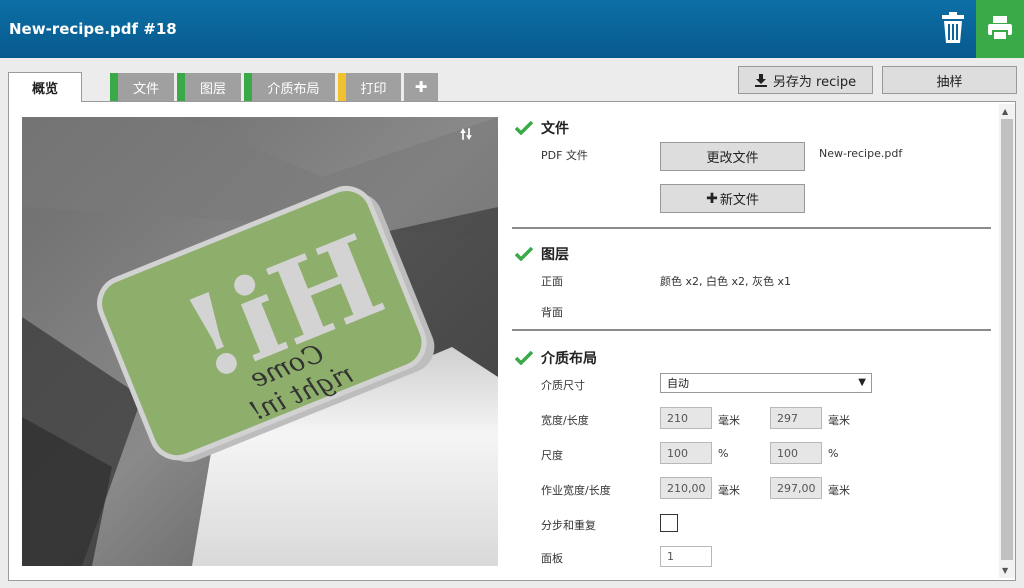 This screenshot has width=1024, height=588. What do you see at coordinates (796, 488) in the screenshot?
I see `job-length-field: 297,00` at bounding box center [796, 488].